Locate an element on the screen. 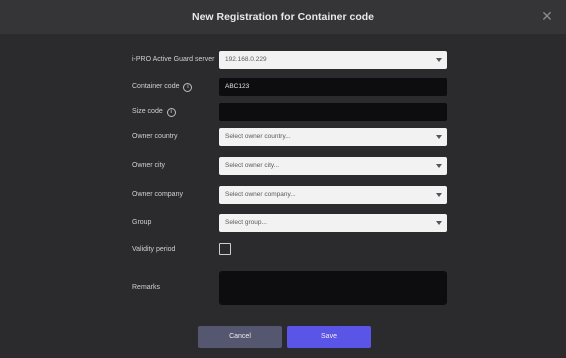 Image resolution: width=566 pixels, height=358 pixels. owner-city-label-text: Owner city is located at coordinates (149, 165).